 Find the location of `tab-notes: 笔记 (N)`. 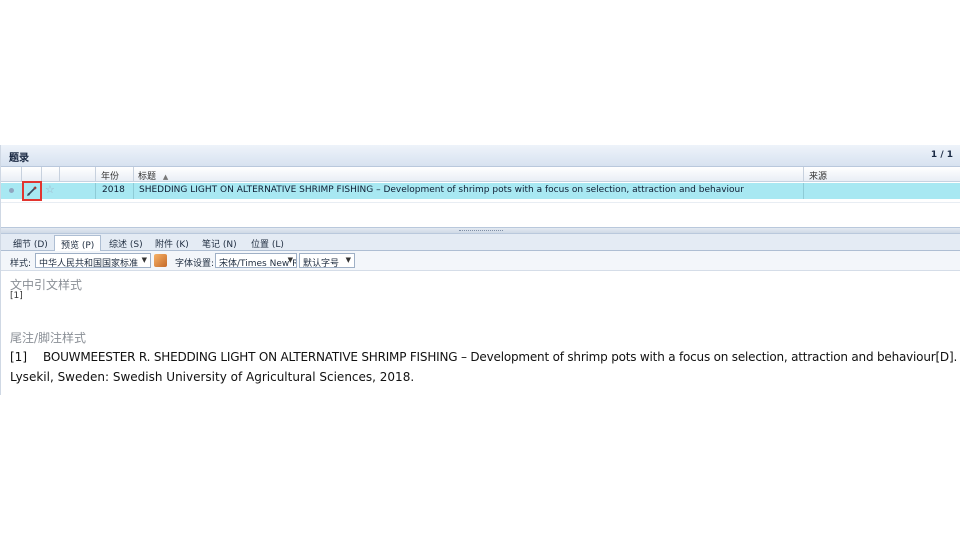

tab-notes: 笔记 (N) is located at coordinates (219, 242).